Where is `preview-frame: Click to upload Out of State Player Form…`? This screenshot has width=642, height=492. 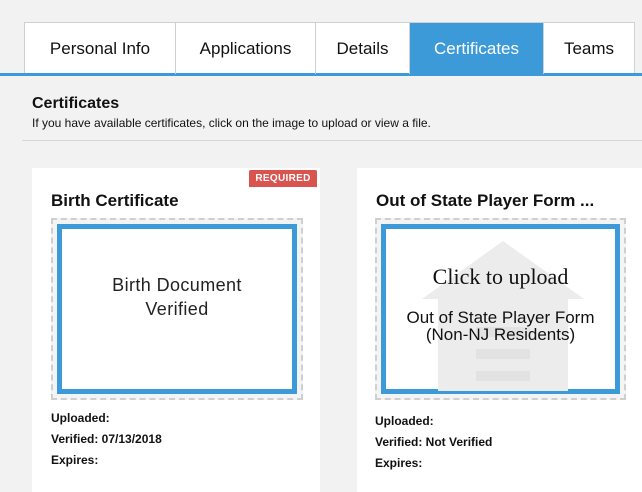
preview-frame: Click to upload Out of State Player Form… is located at coordinates (500, 309).